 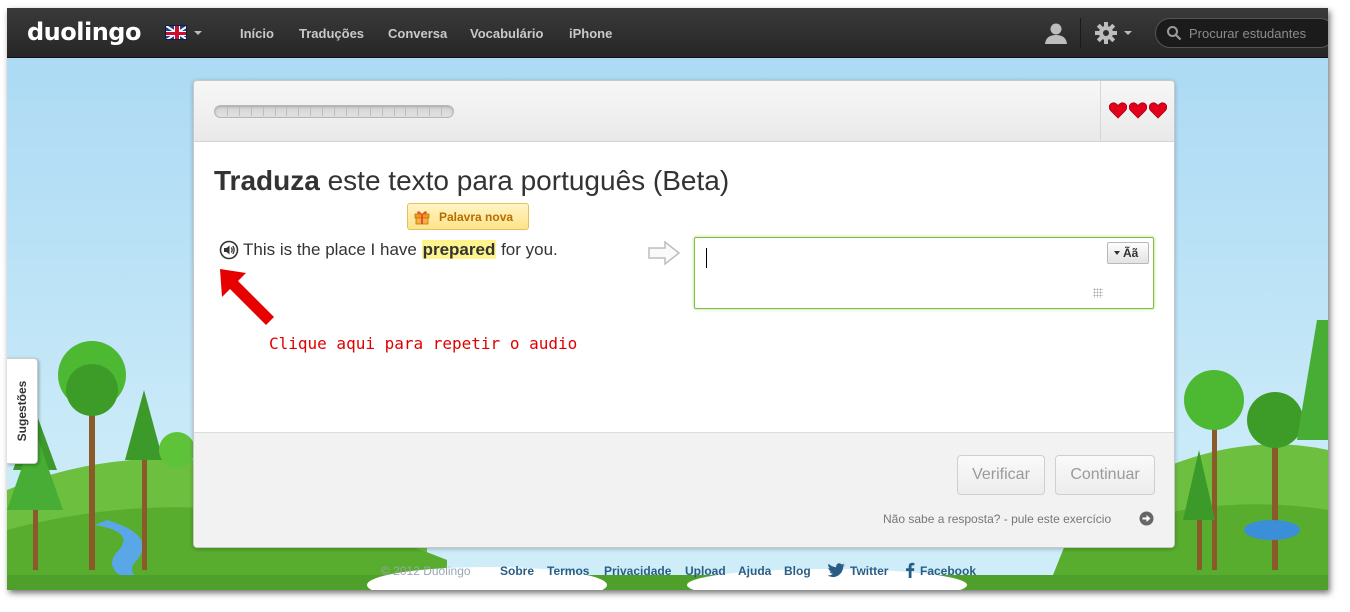 What do you see at coordinates (1174, 33) in the screenshot?
I see `search-icon` at bounding box center [1174, 33].